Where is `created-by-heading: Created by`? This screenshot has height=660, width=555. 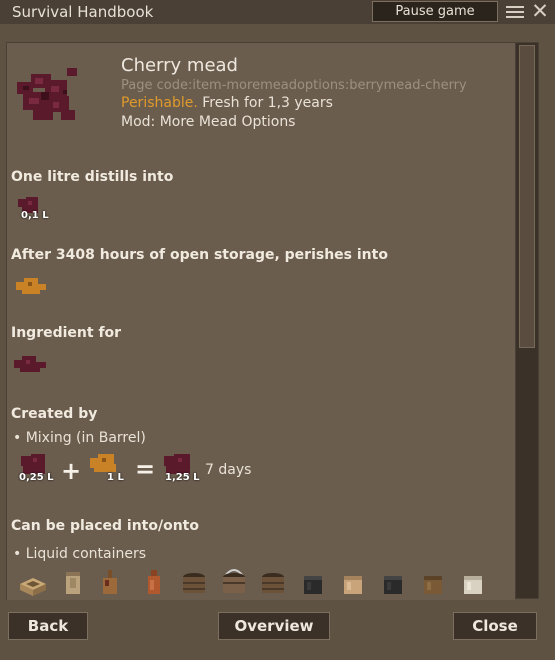 created-by-heading: Created by is located at coordinates (54, 414).